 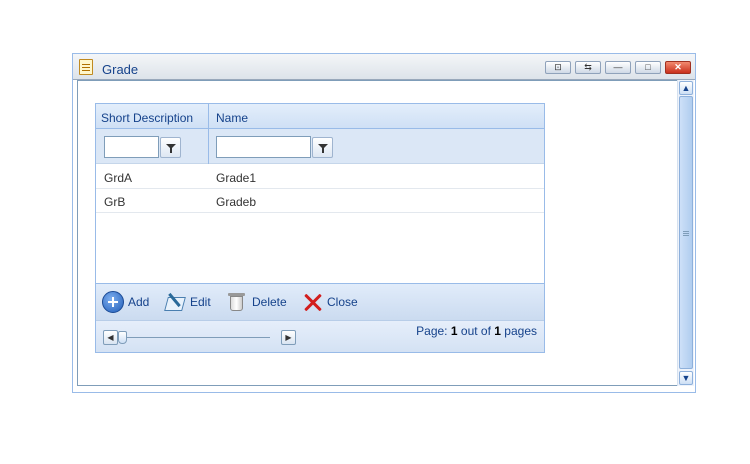 I want to click on close-x-icon, so click(x=312, y=302).